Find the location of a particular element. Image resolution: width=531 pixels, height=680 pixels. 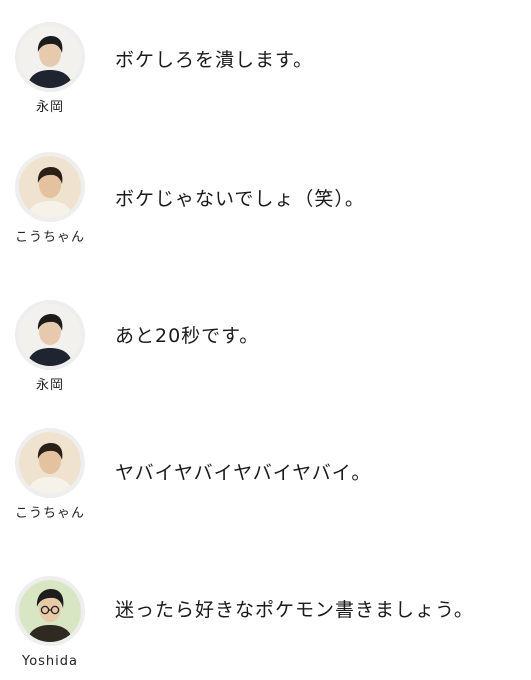

message-text: あと20秒です。 is located at coordinates (187, 336).